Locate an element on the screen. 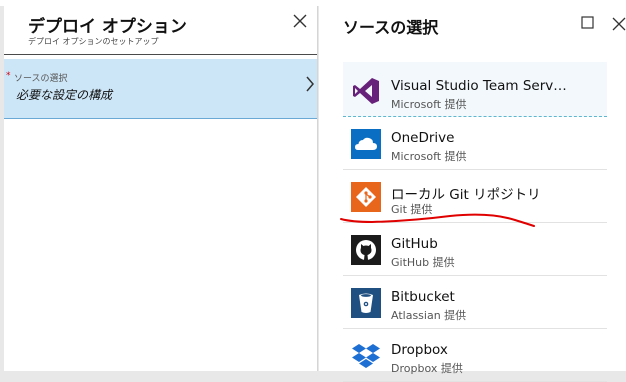 The height and width of the screenshot is (382, 626). dropbox-icon is located at coordinates (366, 356).